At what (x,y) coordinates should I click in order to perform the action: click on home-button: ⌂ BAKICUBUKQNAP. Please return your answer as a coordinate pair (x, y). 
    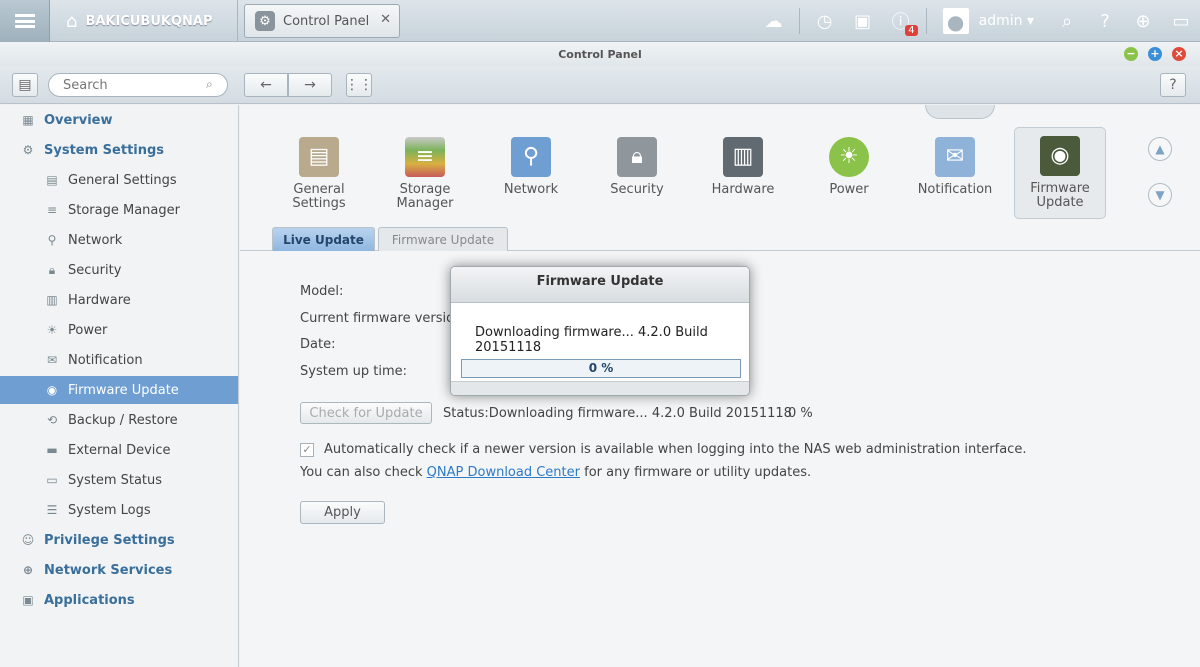
    Looking at the image, I should click on (144, 21).